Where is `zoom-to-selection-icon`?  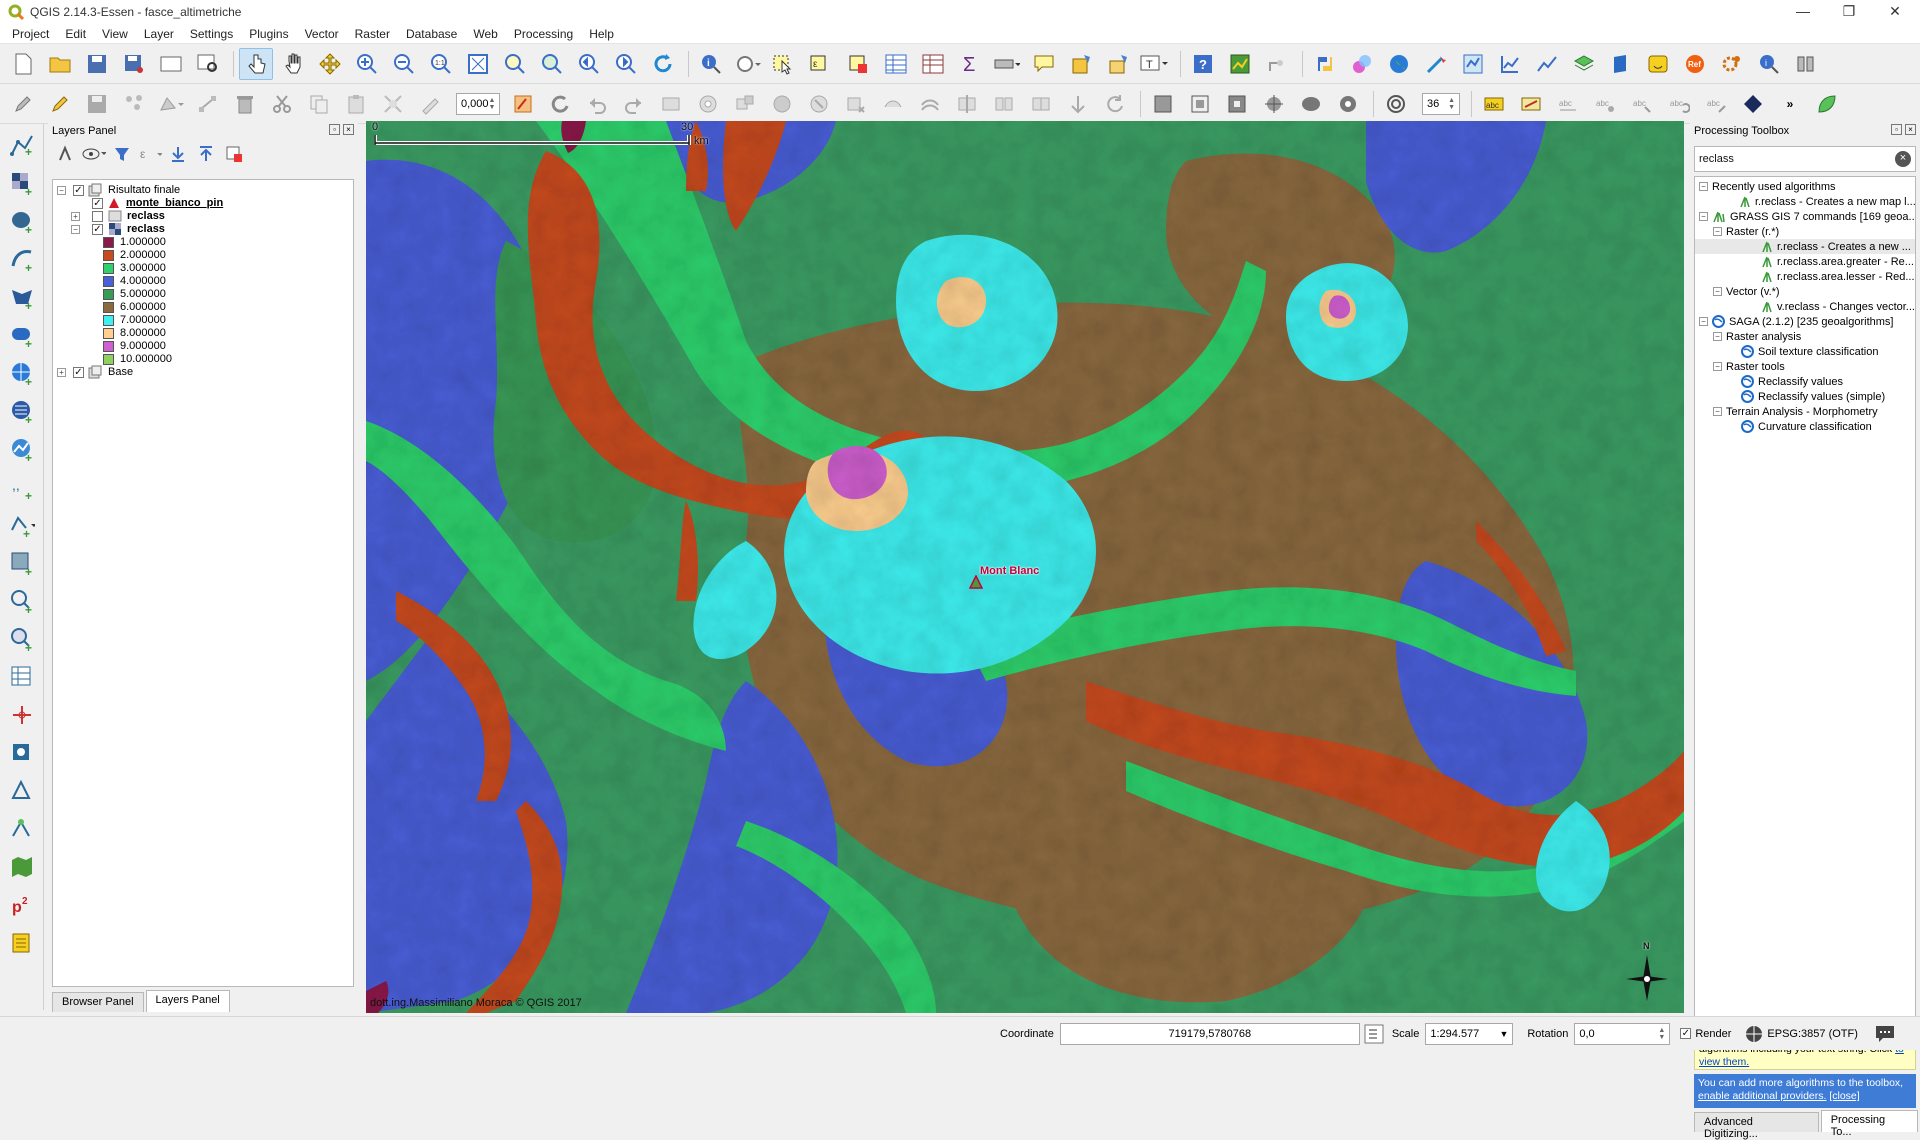
zoom-to-selection-icon is located at coordinates (515, 64).